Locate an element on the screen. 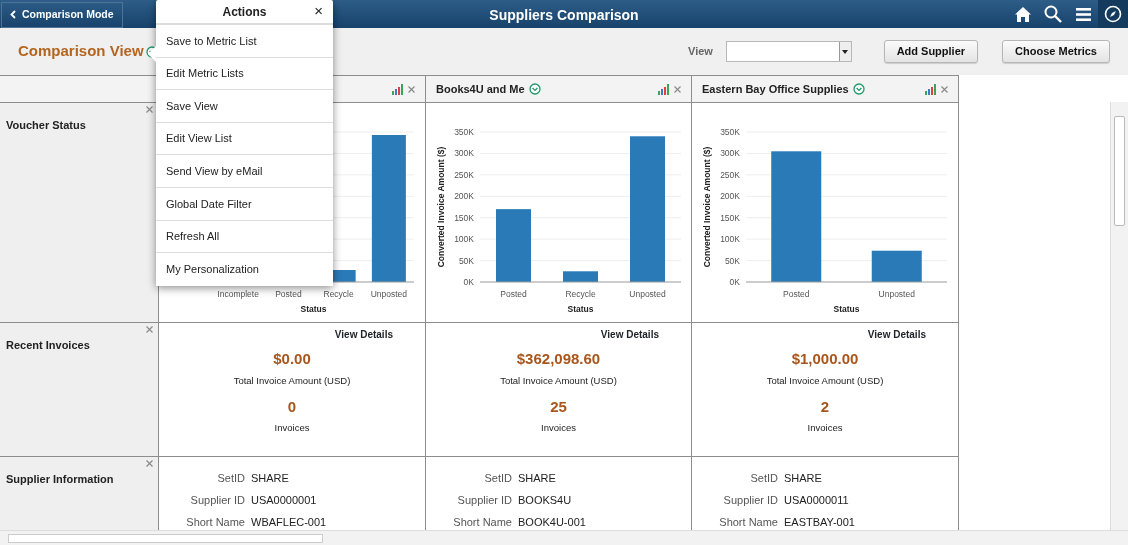 This screenshot has width=1128, height=545. menu-item: Save to Metric List is located at coordinates (244, 41).